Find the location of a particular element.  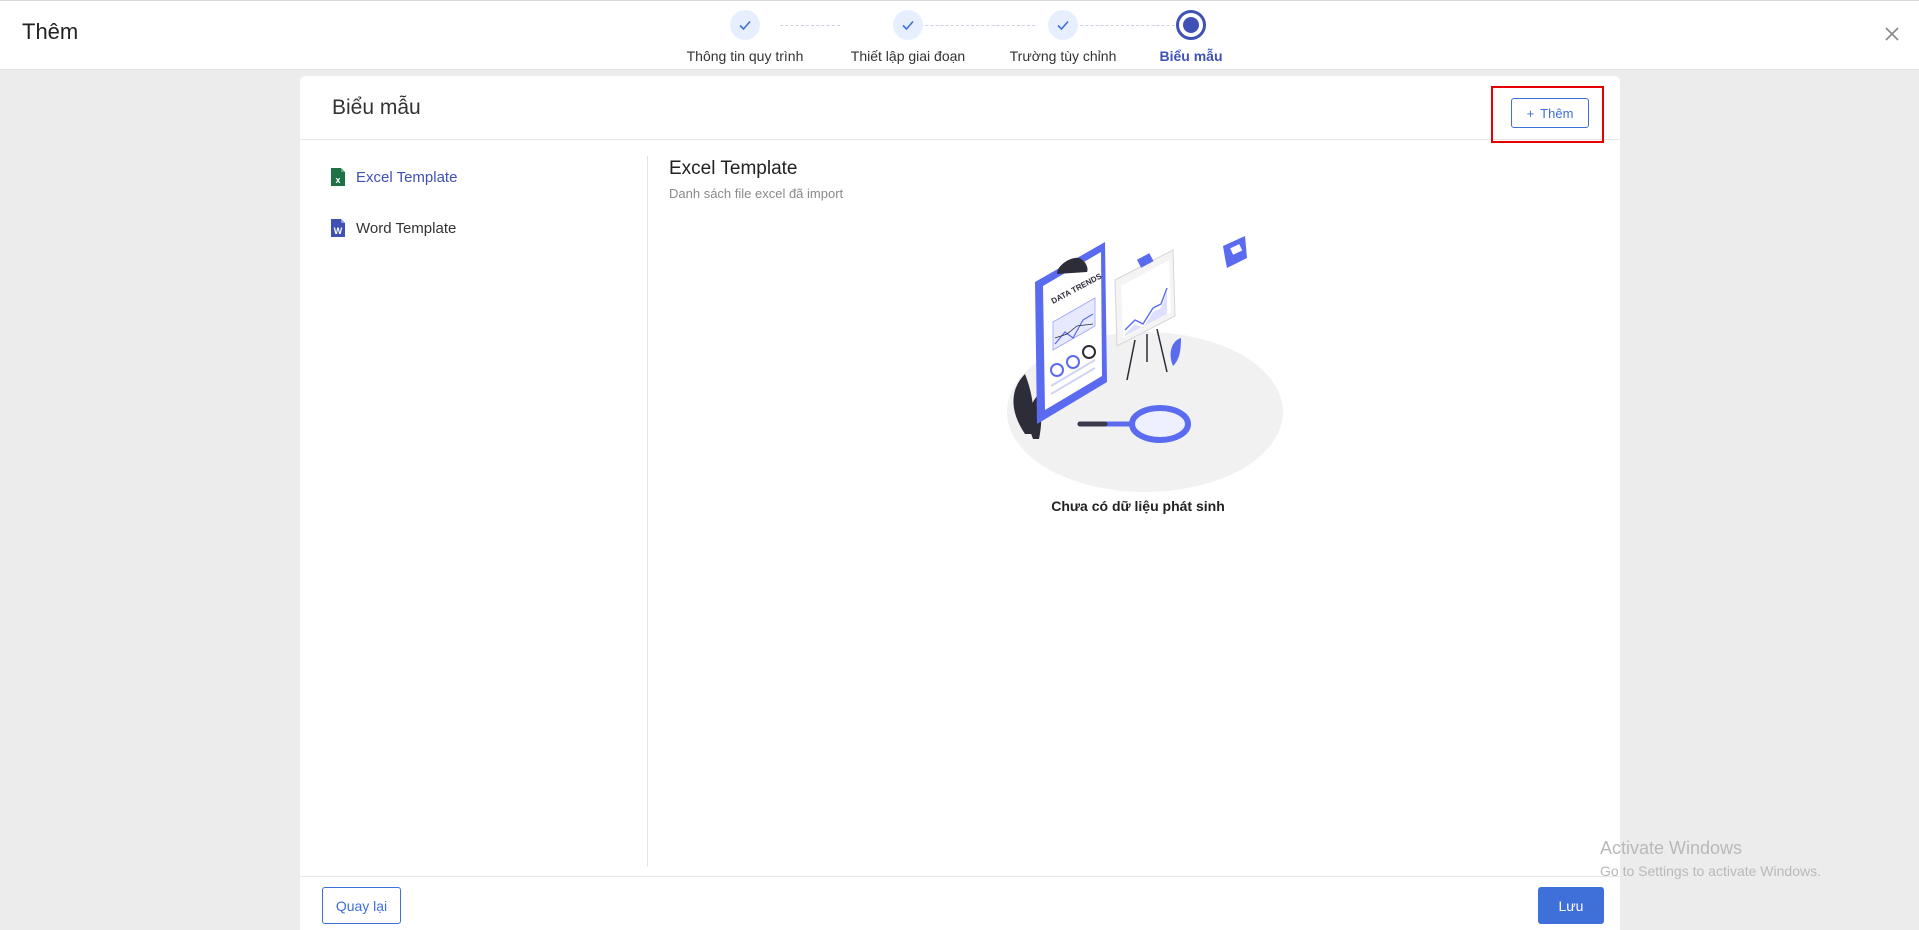

sidebar-item-excel-template: x Excel Template is located at coordinates (393, 177).